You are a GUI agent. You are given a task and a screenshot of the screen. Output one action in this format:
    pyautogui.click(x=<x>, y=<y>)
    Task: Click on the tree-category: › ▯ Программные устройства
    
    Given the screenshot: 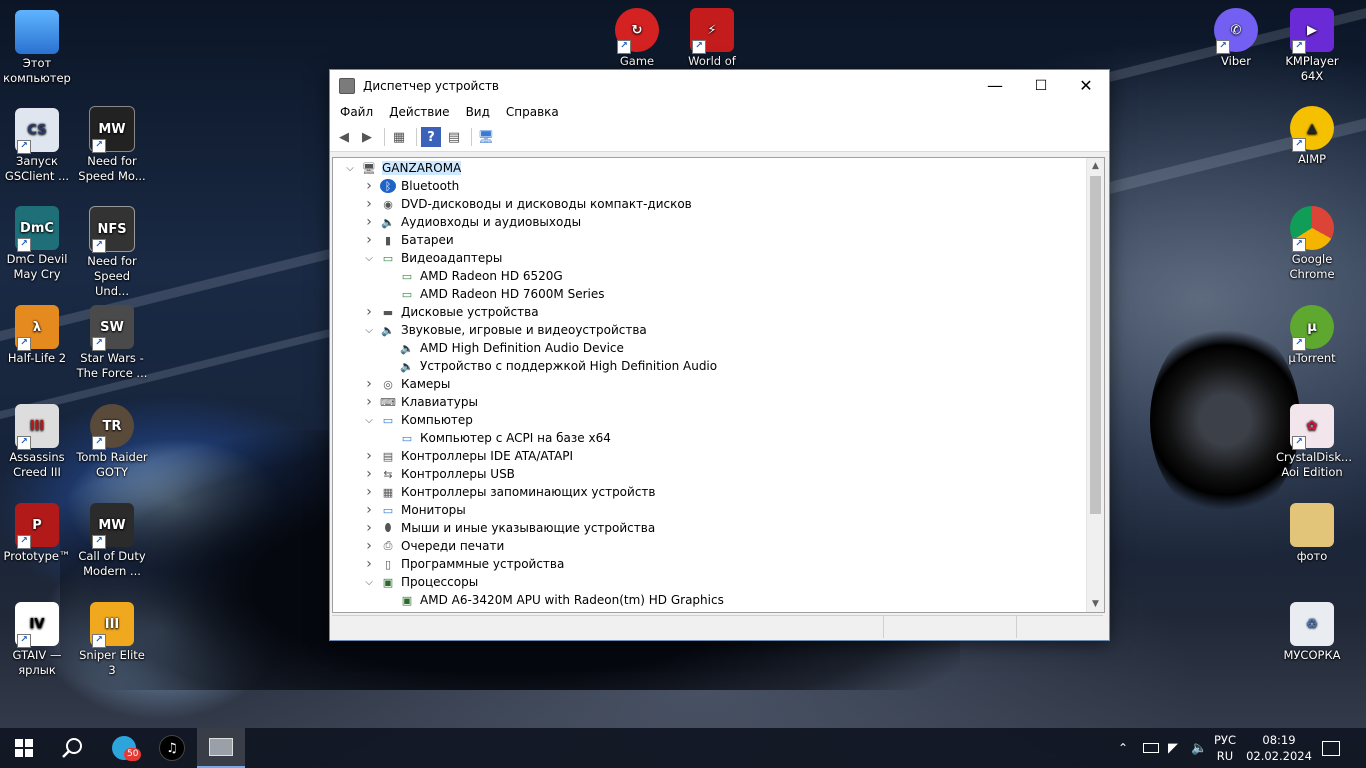 What is the action you would take?
    pyautogui.click(x=718, y=564)
    